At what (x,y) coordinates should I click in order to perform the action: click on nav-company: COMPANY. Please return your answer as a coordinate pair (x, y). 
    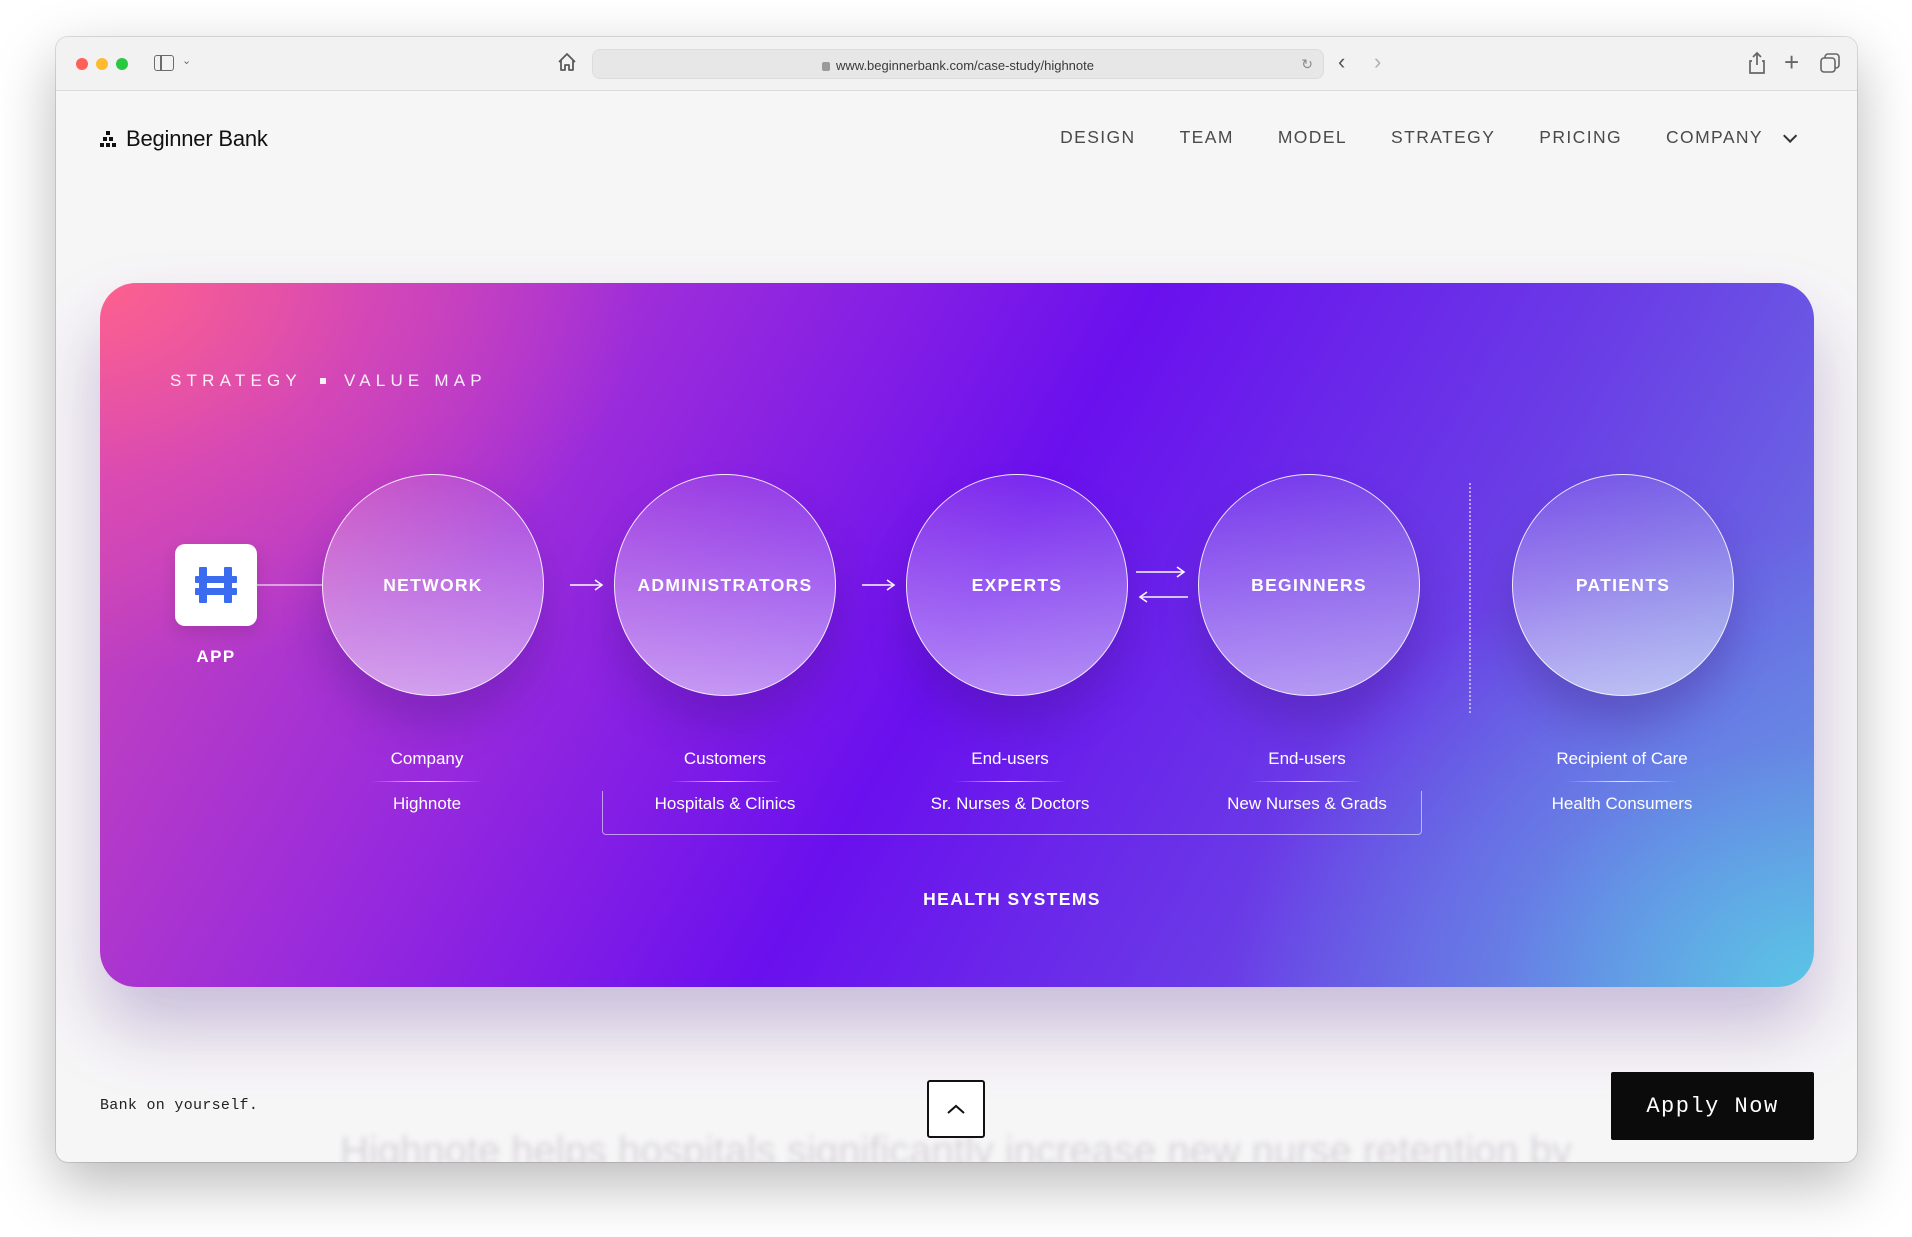
    Looking at the image, I should click on (1732, 137).